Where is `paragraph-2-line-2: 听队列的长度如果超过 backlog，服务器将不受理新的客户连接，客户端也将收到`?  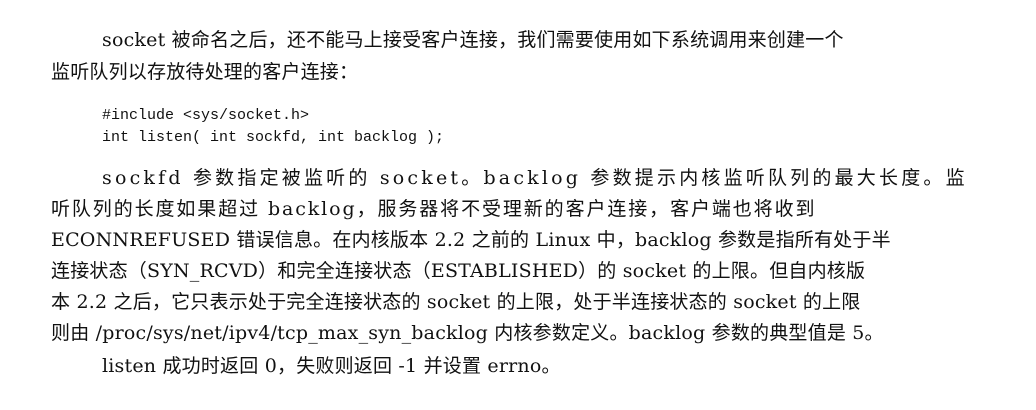
paragraph-2-line-2: 听队列的长度如果超过 backlog，服务器将不受理新的客户连接，客户端也将收到 is located at coordinates (434, 209).